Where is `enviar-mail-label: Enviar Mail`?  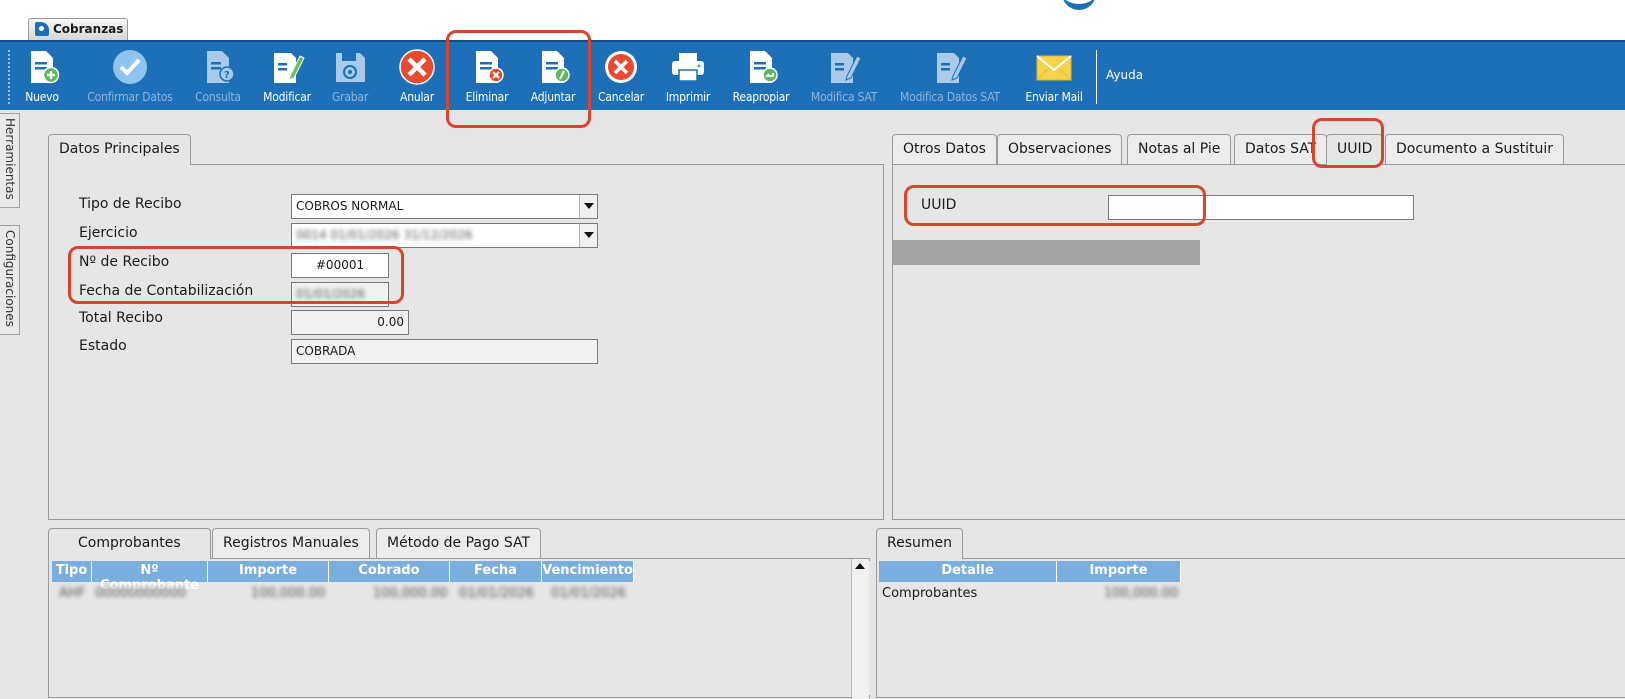 enviar-mail-label: Enviar Mail is located at coordinates (1054, 97).